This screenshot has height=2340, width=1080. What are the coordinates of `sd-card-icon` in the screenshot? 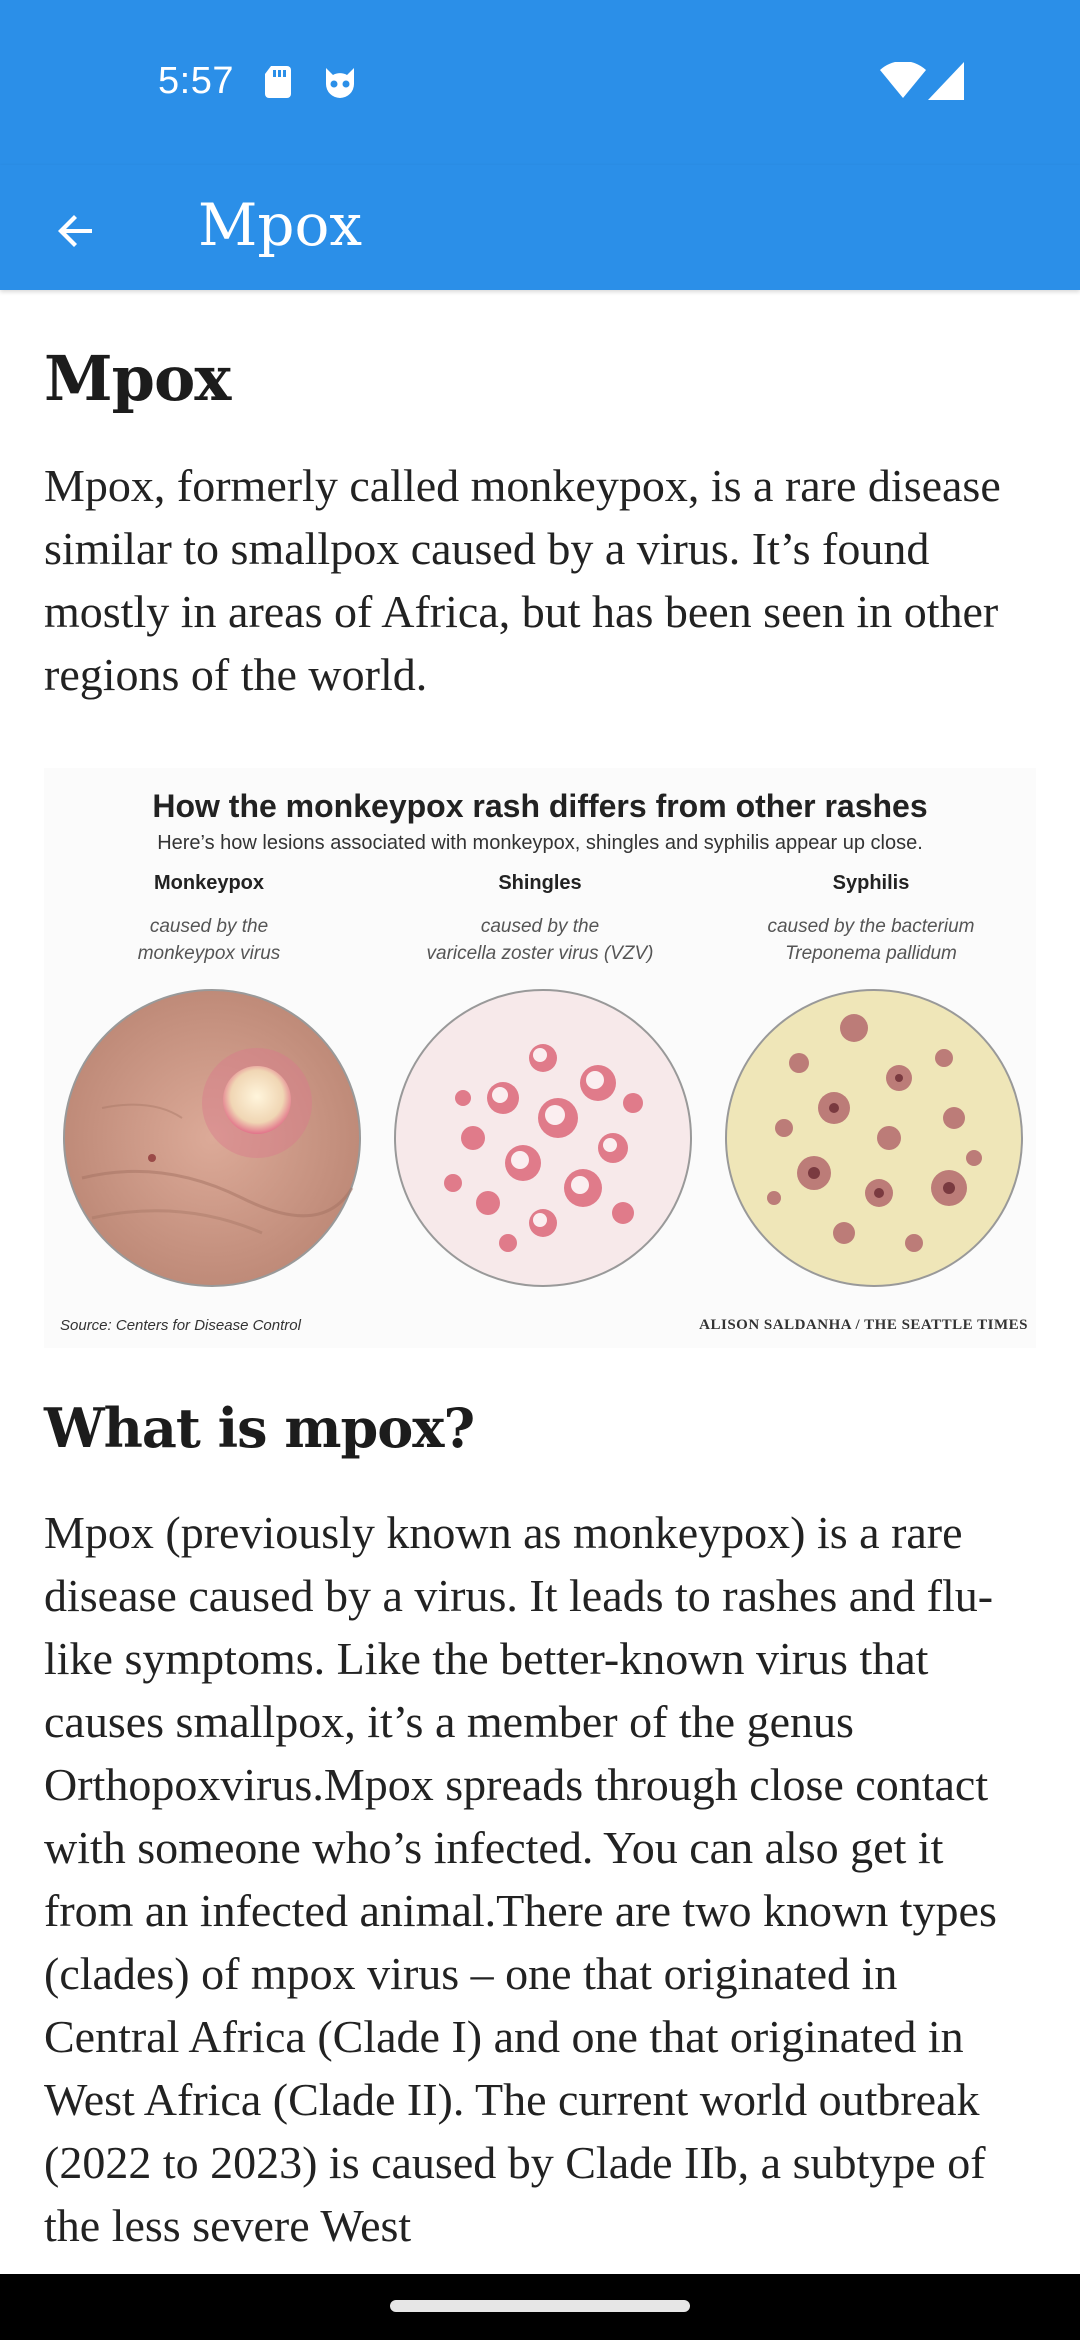 It's located at (278, 82).